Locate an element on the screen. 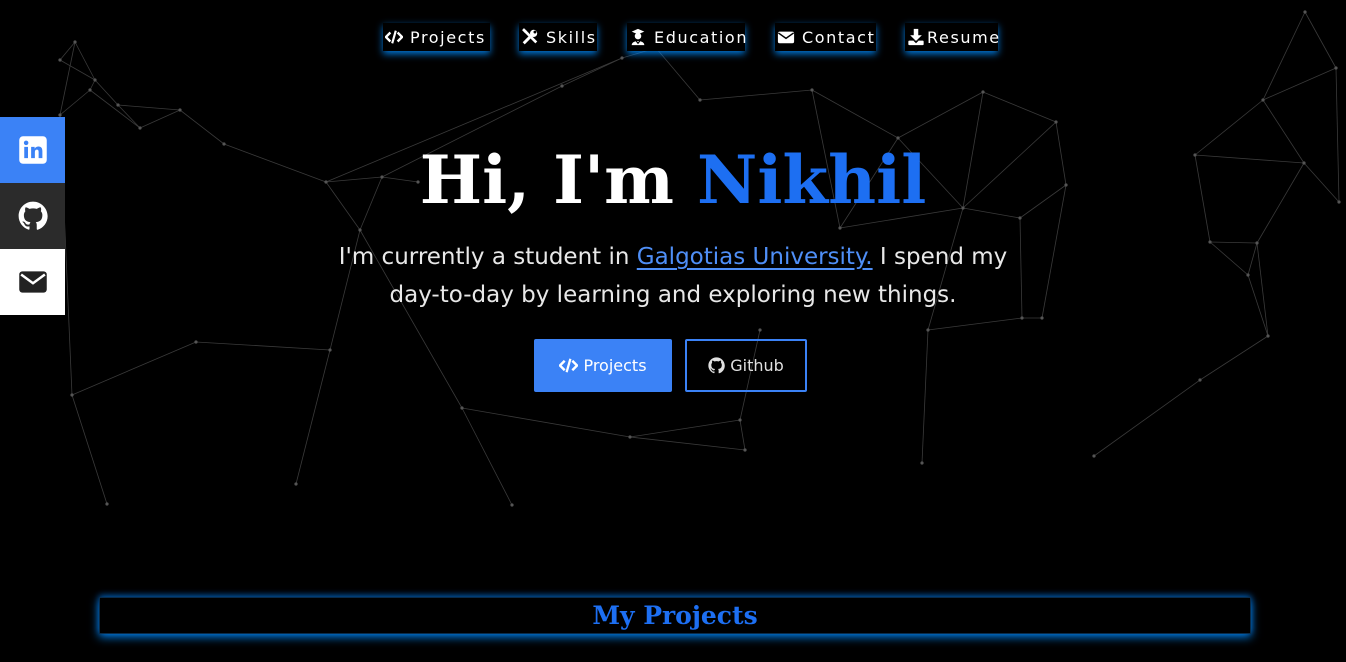  hero-name: Nikhil is located at coordinates (812, 180).